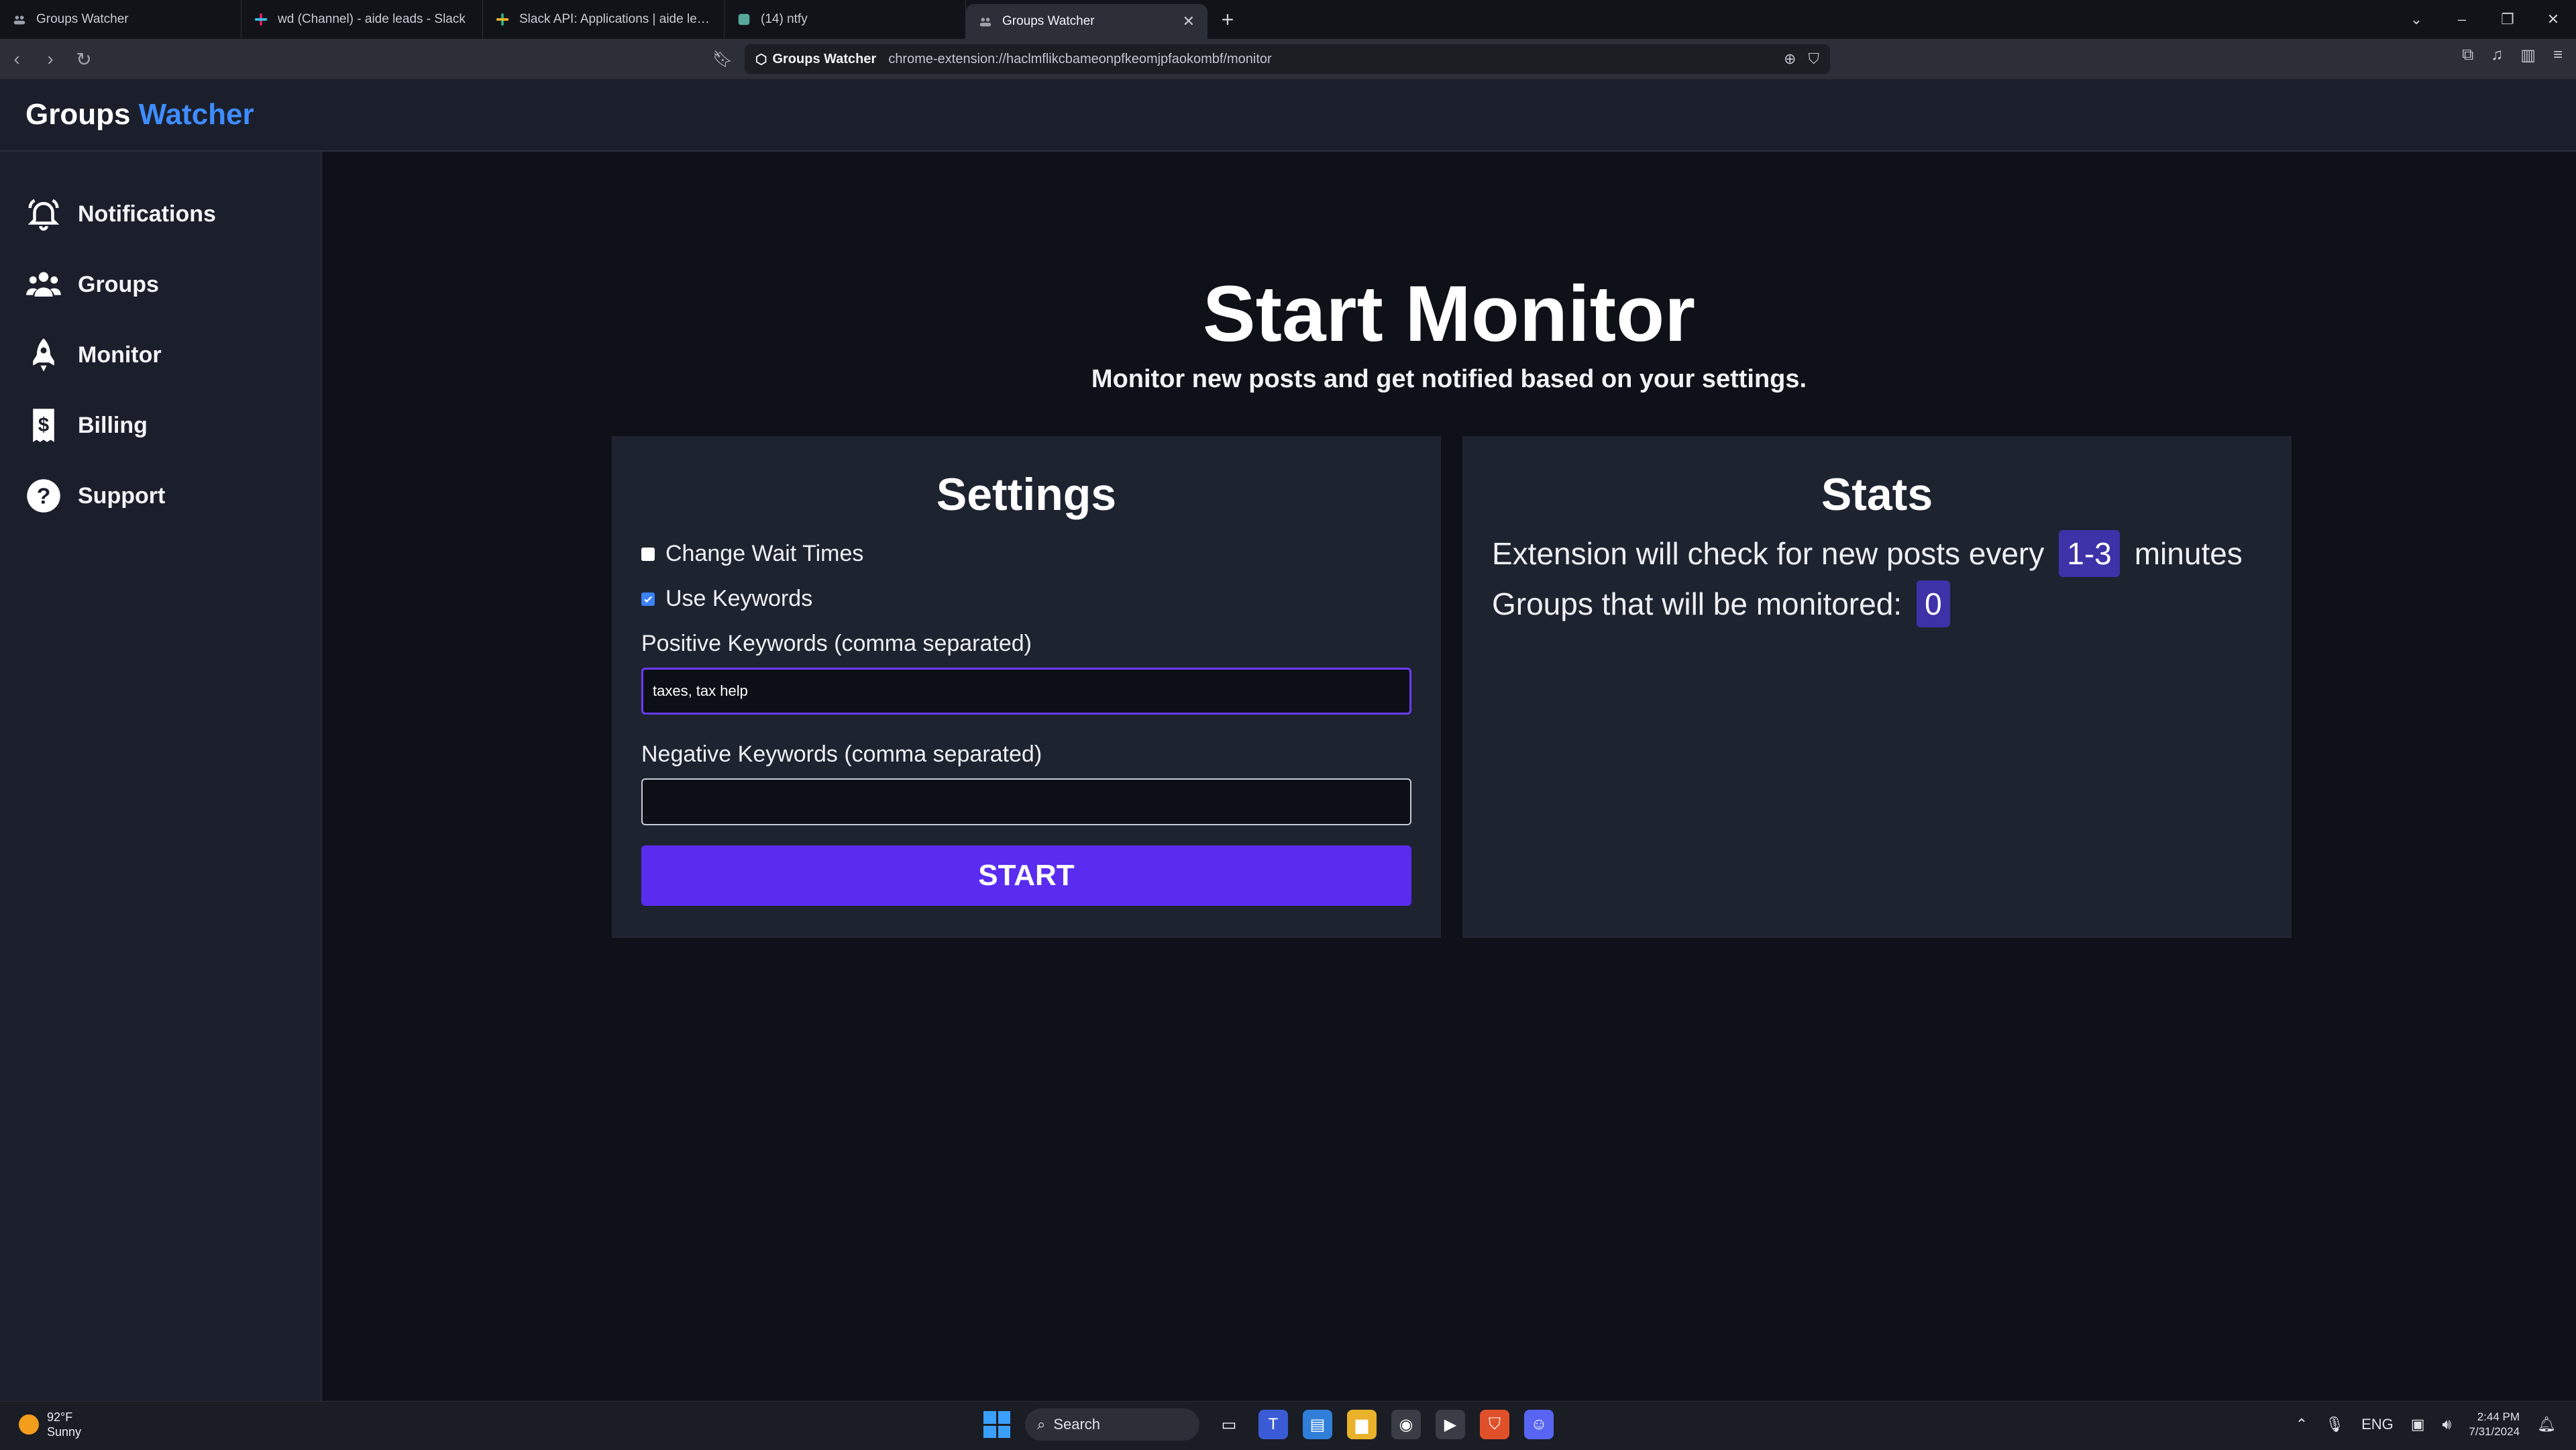 The image size is (2576, 1450). Describe the element at coordinates (1790, 59) in the screenshot. I see `zoom-icon: ⊕` at that location.